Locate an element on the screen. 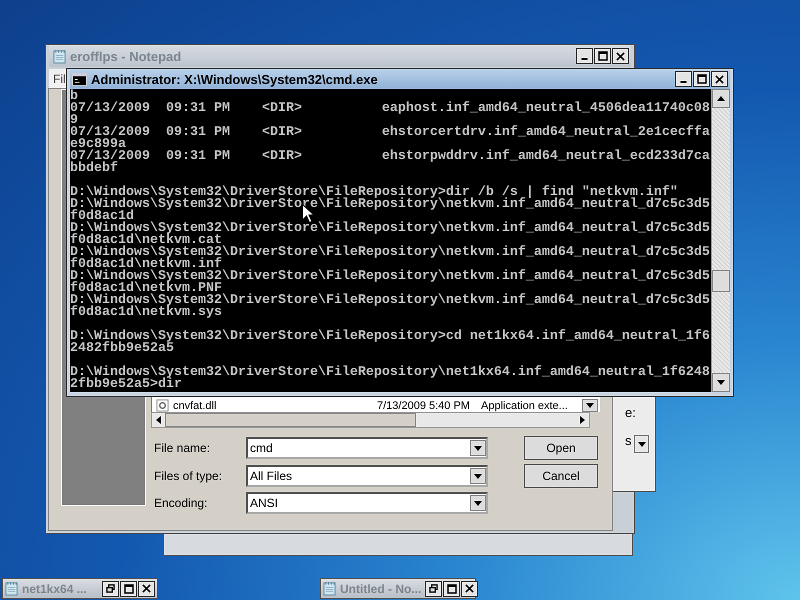 Image resolution: width=800 pixels, height=600 pixels. combo-box: All Files is located at coordinates (367, 476).